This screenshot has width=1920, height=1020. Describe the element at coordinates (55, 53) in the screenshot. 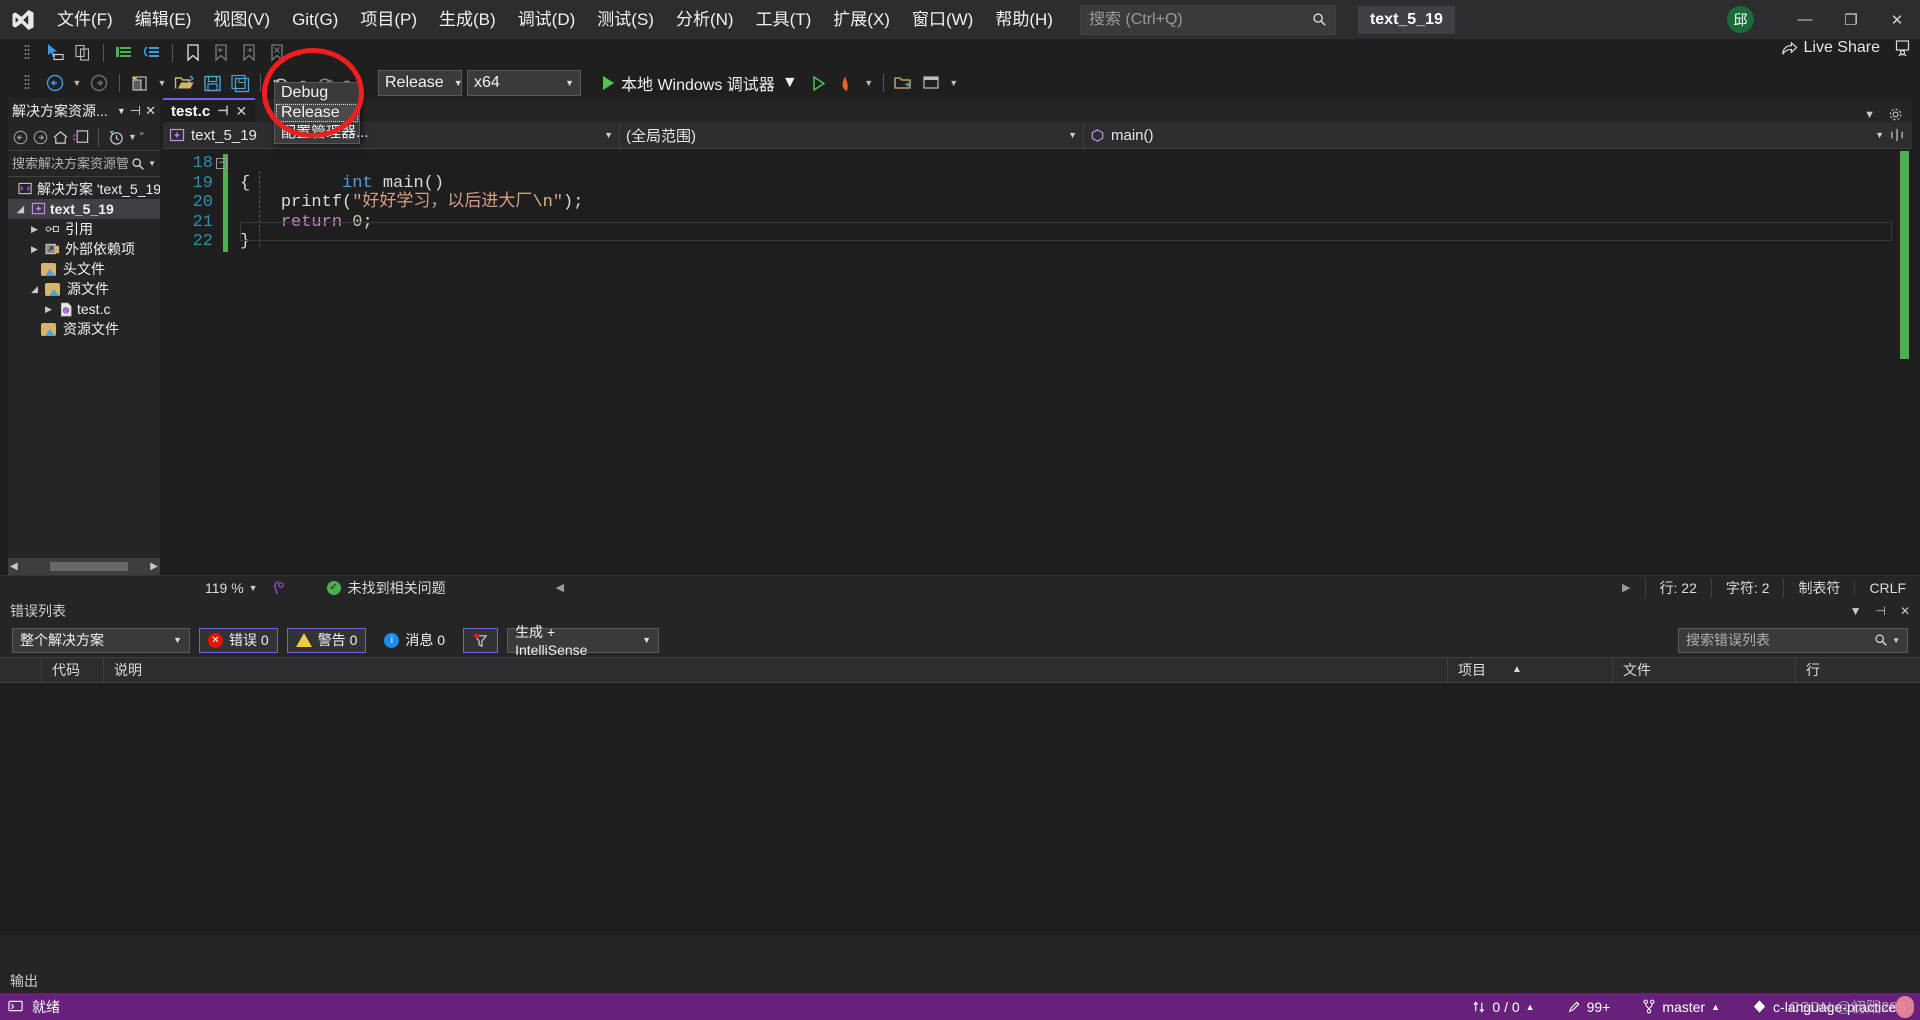

I see `select-pointer-icon` at that location.